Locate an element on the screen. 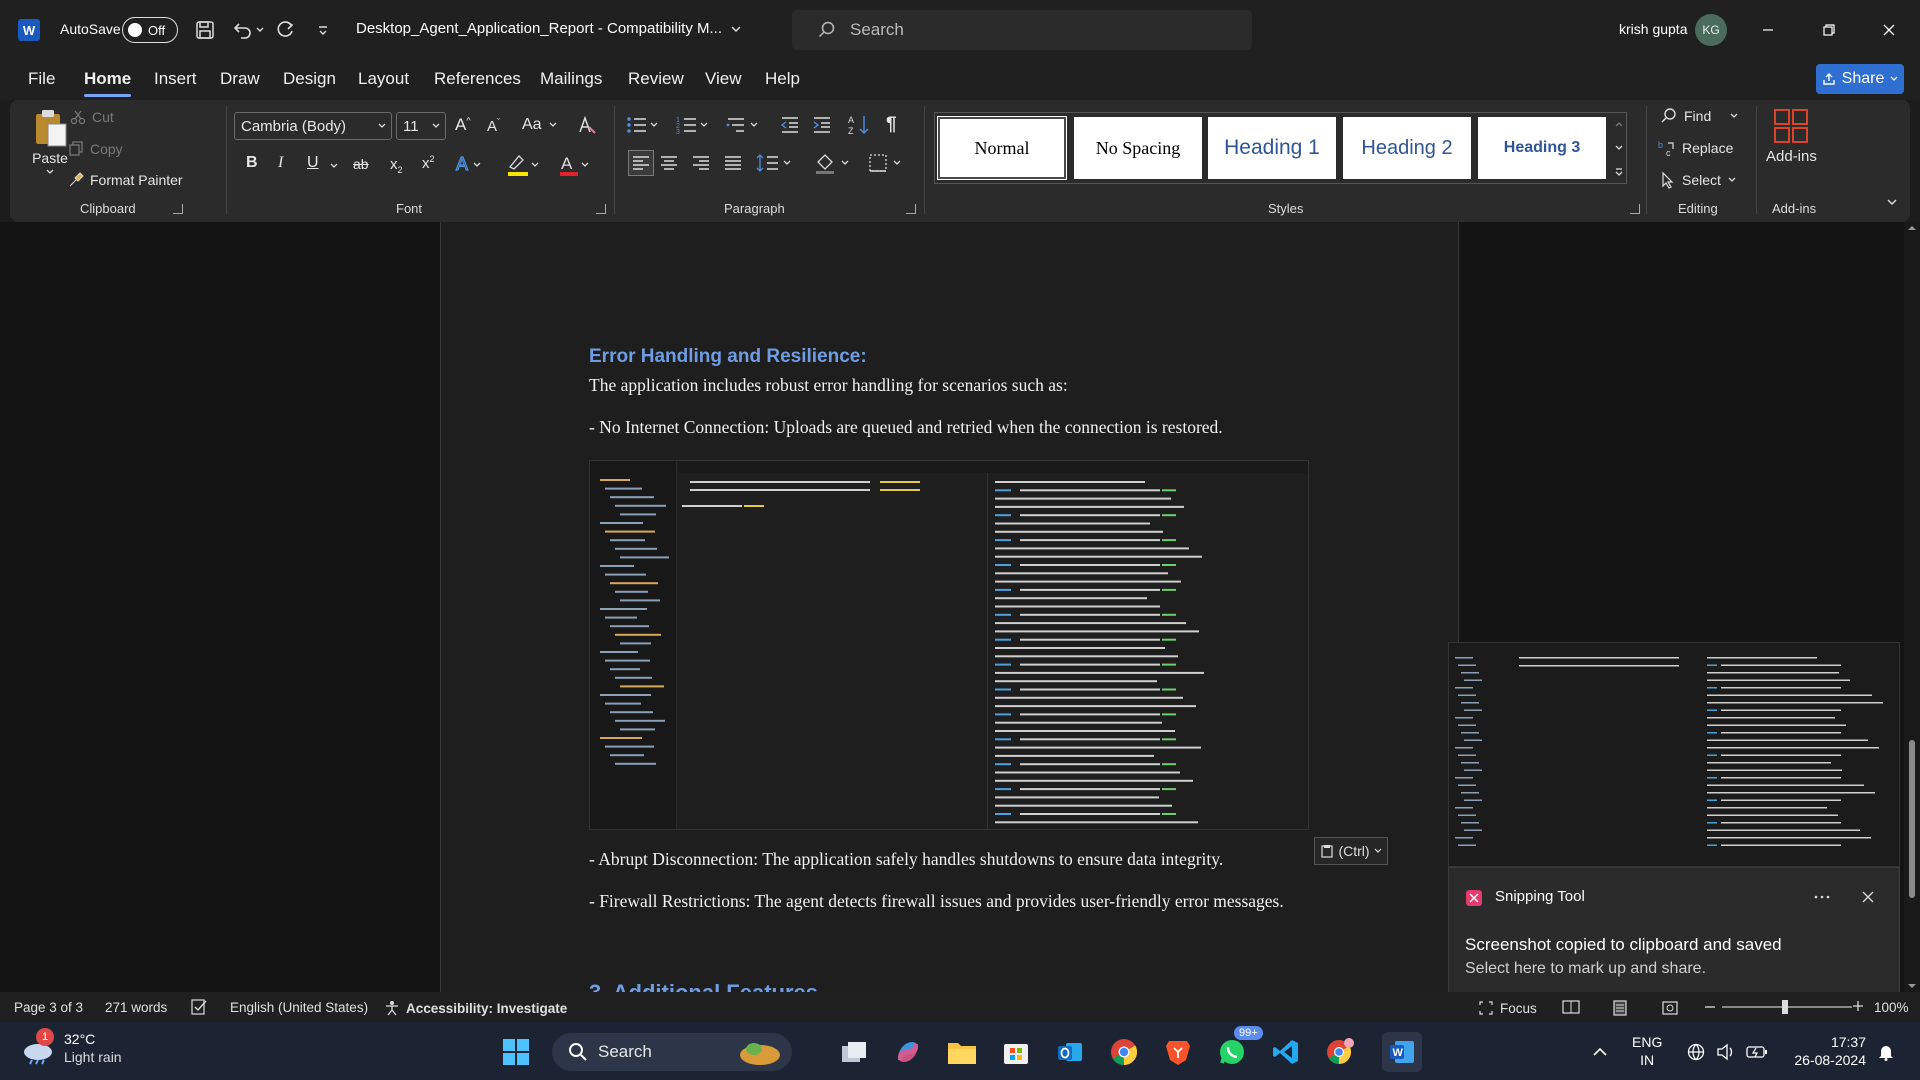 Image resolution: width=1920 pixels, height=1080 pixels. tab-insert: Insert is located at coordinates (175, 79).